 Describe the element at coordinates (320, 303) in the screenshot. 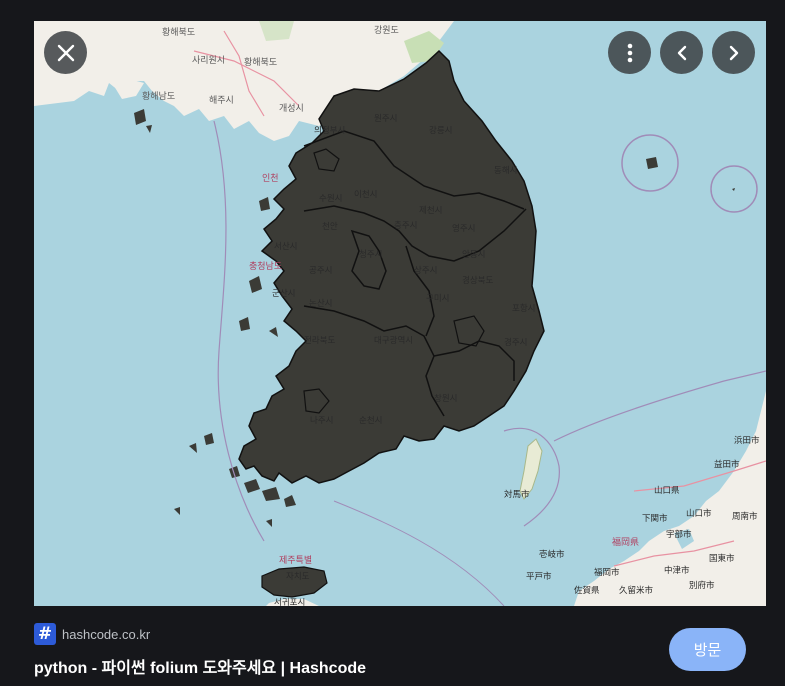

I see `map-label: 논산시` at that location.